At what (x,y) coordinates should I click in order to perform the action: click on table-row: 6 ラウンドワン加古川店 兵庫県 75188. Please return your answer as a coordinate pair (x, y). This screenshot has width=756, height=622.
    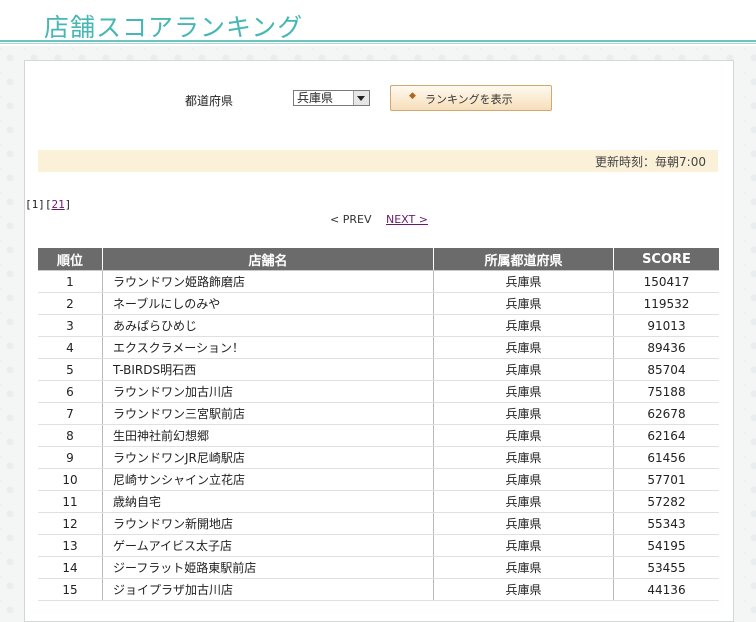
    Looking at the image, I should click on (378, 391).